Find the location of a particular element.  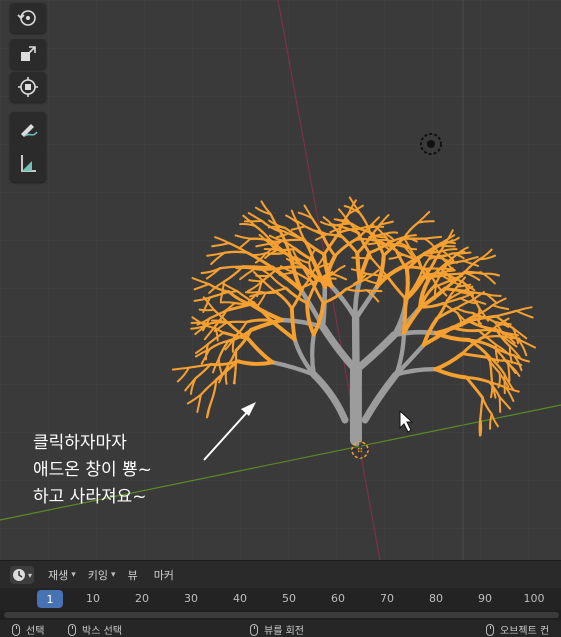

frame-number: 70 is located at coordinates (387, 598).